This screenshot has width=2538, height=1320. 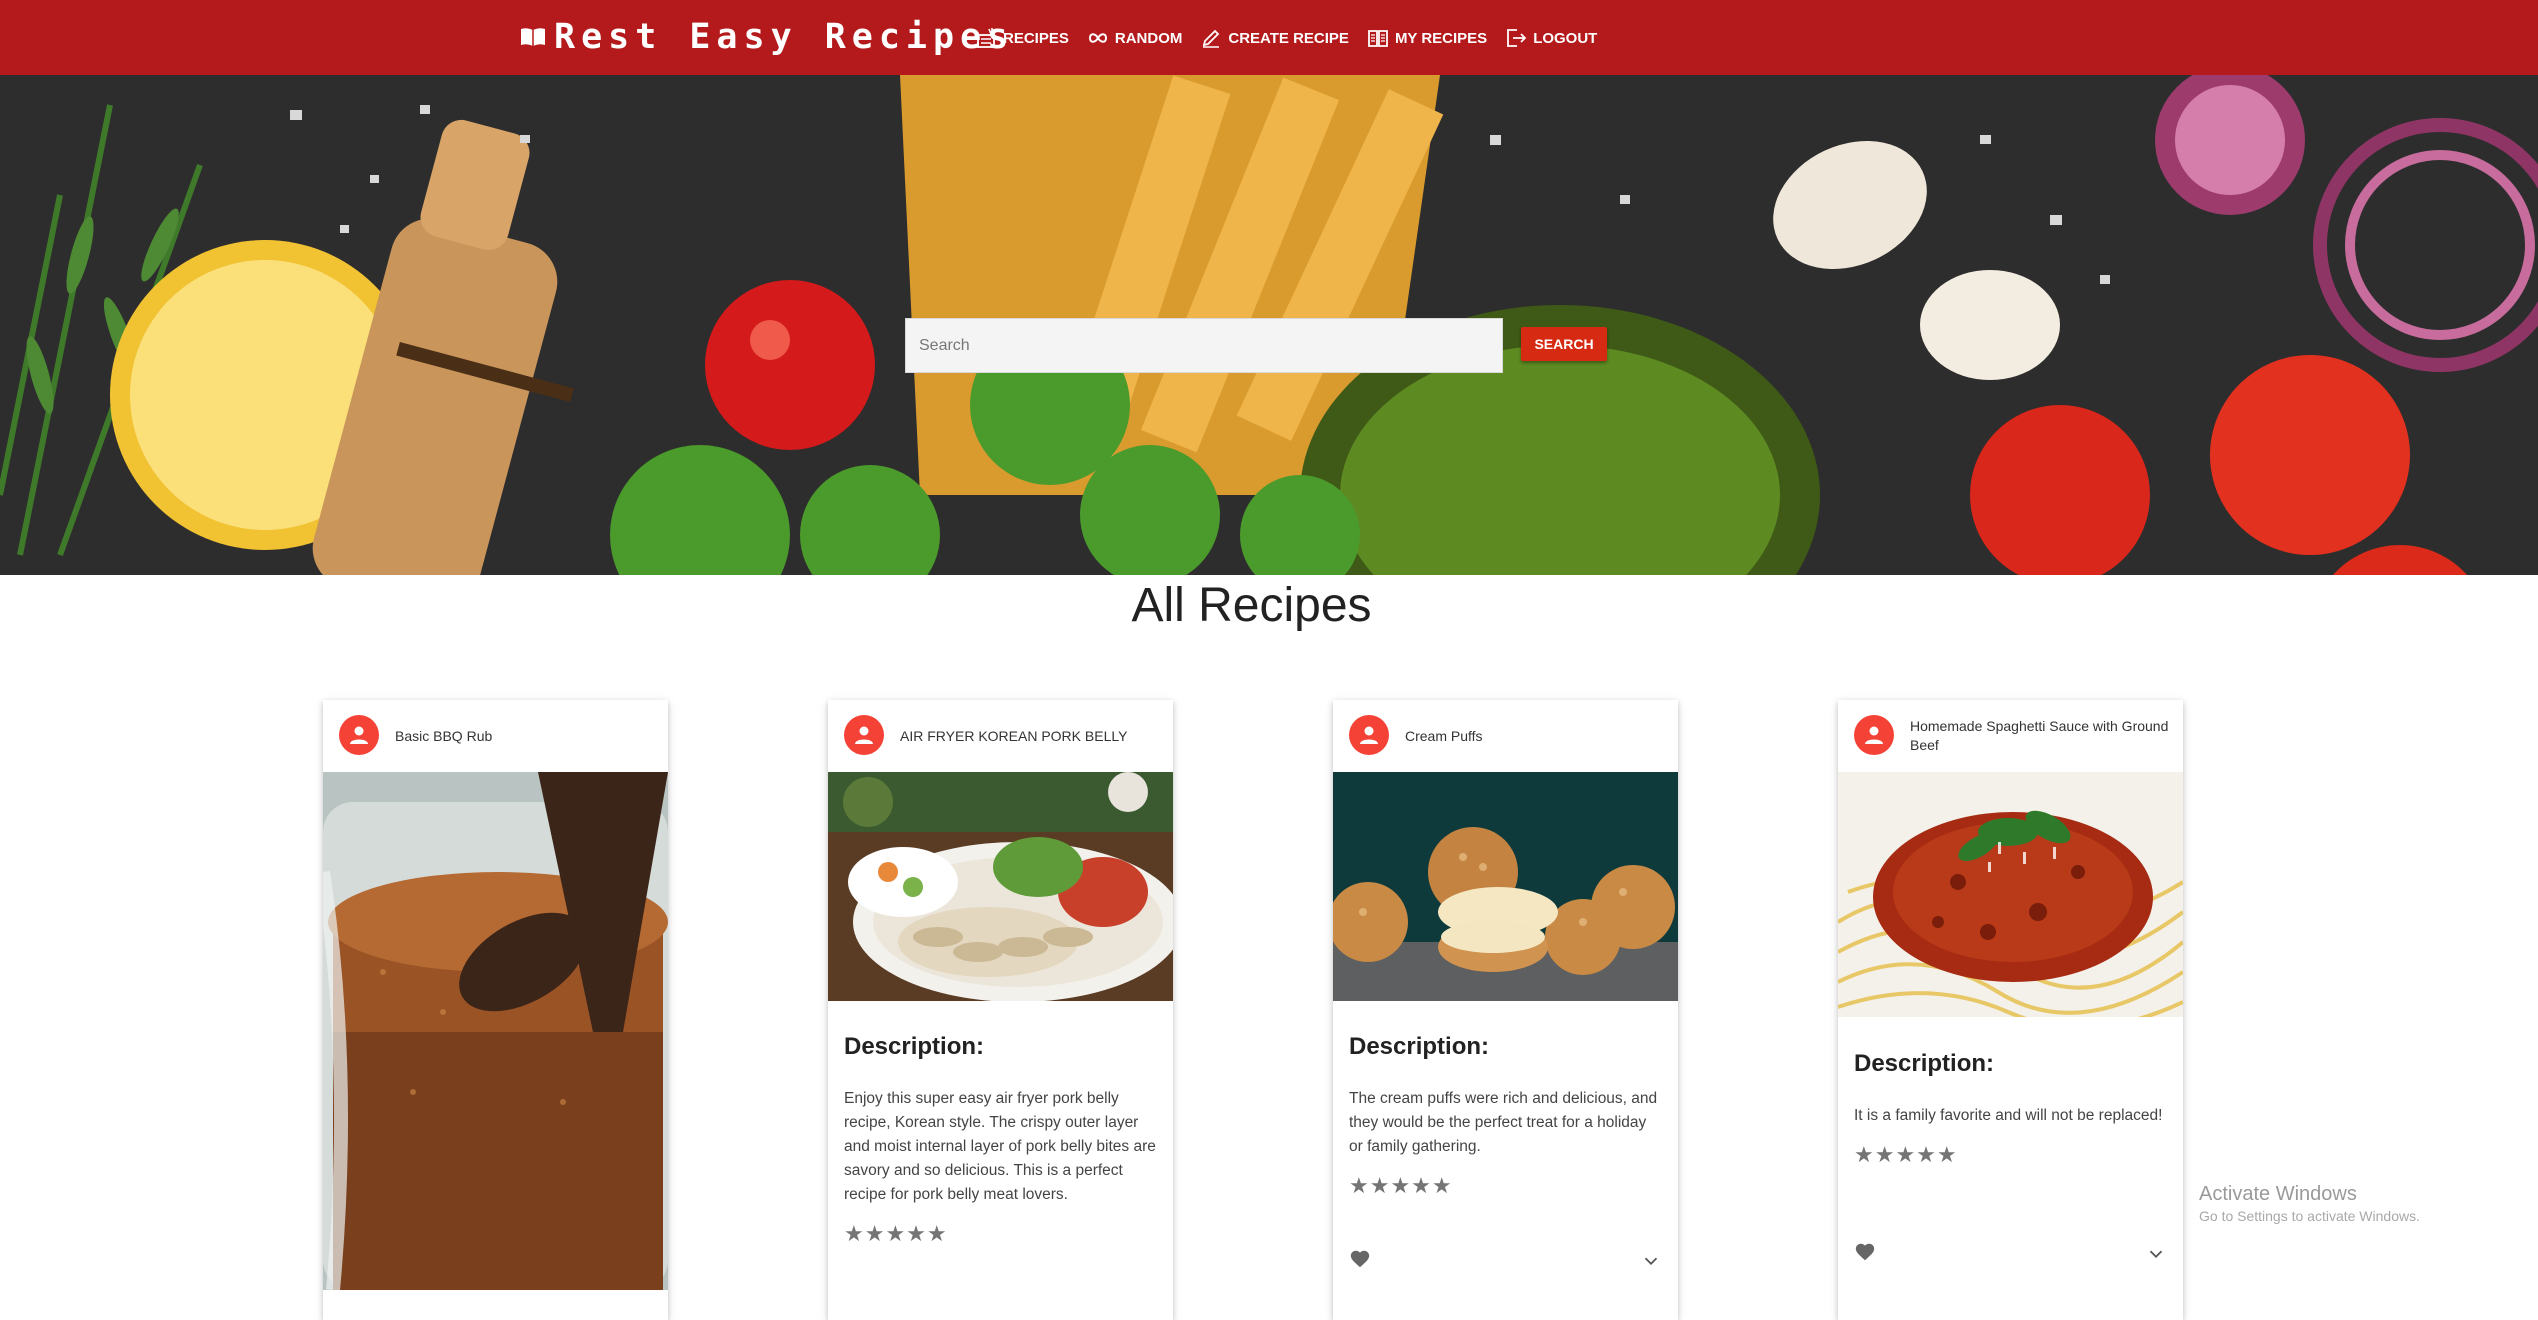 What do you see at coordinates (1097, 38) in the screenshot?
I see `infinity-icon` at bounding box center [1097, 38].